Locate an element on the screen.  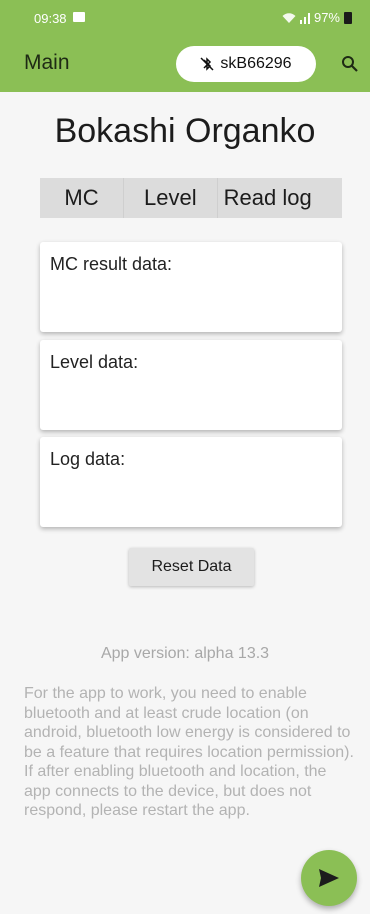
send-button is located at coordinates (329, 878).